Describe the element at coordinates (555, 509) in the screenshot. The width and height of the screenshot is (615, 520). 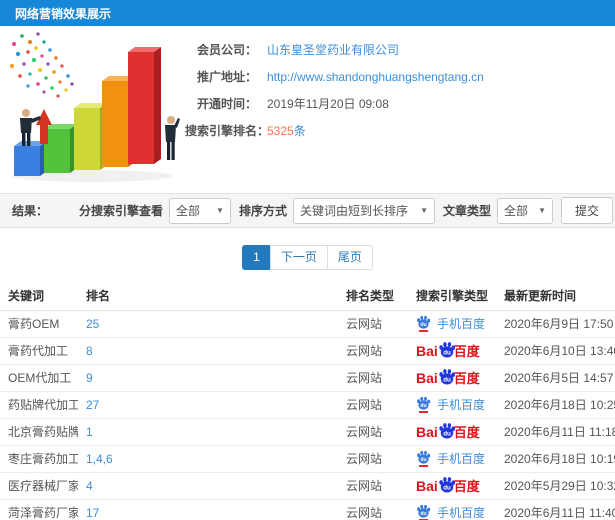
I see `updated-time-cell: 2020年6月11日 11:40` at that location.